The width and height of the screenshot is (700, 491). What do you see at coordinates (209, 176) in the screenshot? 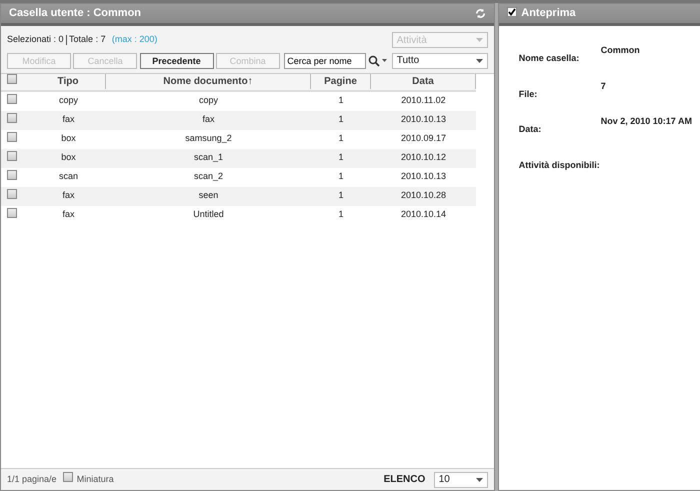
I see `name-cell: scan_2` at bounding box center [209, 176].